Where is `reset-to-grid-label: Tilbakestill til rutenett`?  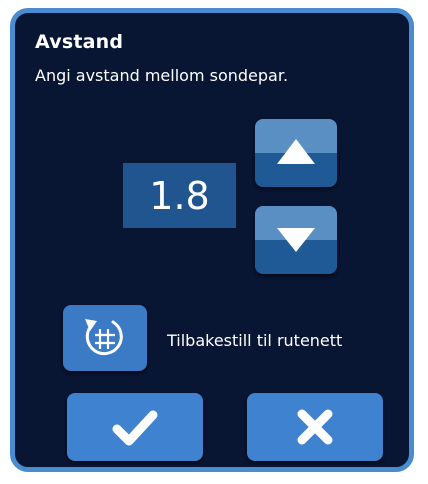 reset-to-grid-label: Tilbakestill til rutenett is located at coordinates (255, 340).